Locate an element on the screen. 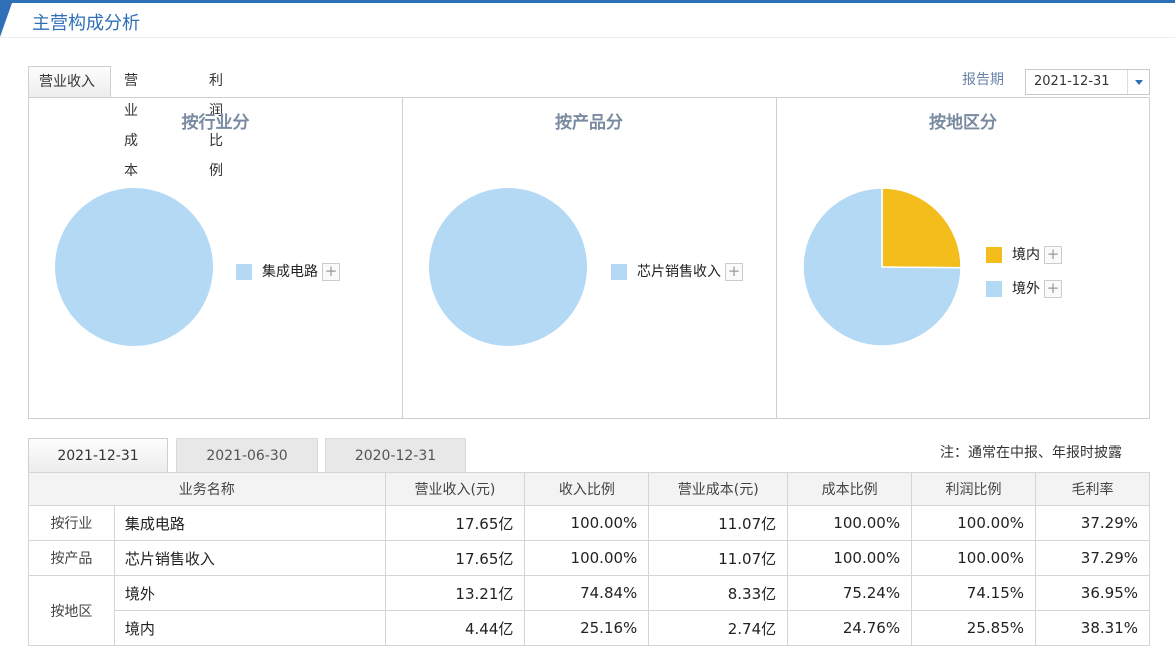 This screenshot has width=1175, height=649. tab-period-2020-12-31: 2020-12-31 is located at coordinates (395, 455).